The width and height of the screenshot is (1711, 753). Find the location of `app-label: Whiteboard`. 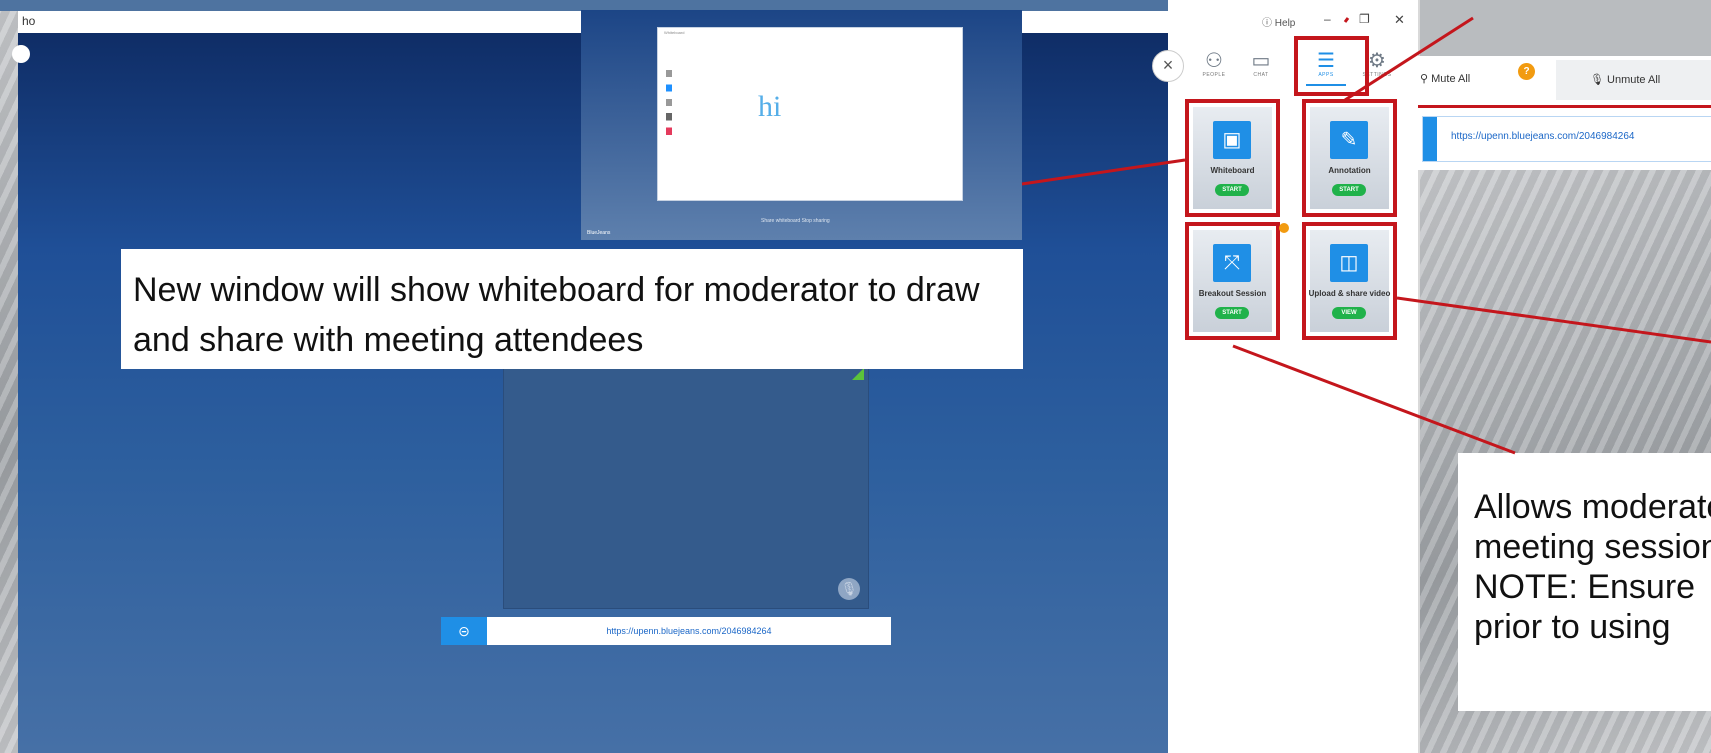

app-label: Whiteboard is located at coordinates (1232, 170).